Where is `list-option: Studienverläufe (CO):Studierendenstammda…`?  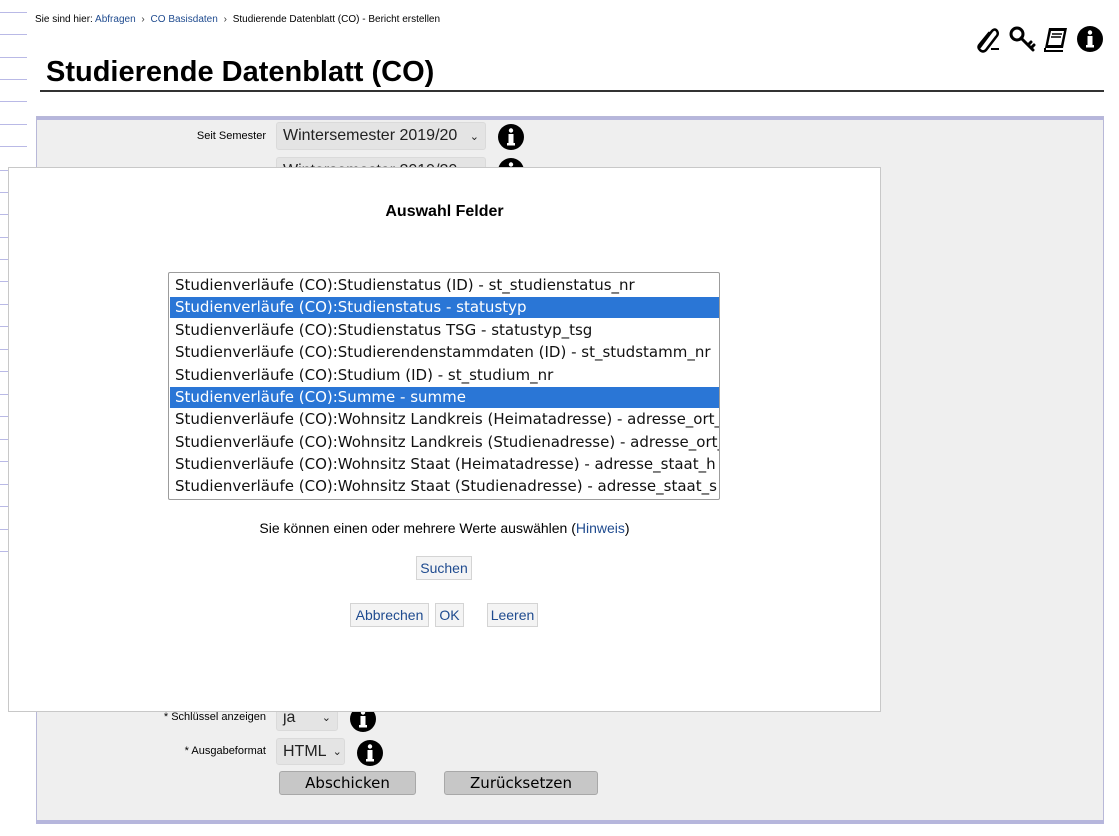 list-option: Studienverläufe (CO):Studierendenstammda… is located at coordinates (444, 352).